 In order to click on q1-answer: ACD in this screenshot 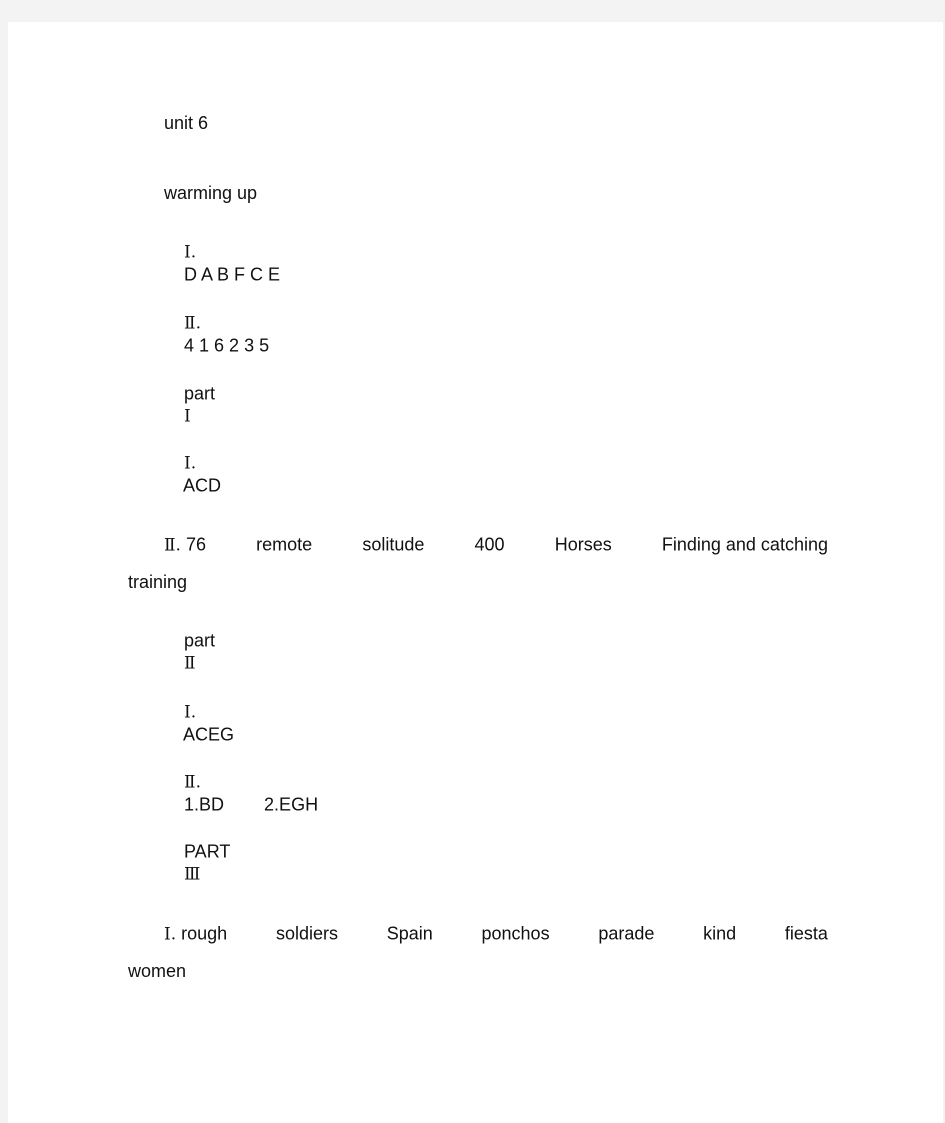, I will do `click(202, 485)`.